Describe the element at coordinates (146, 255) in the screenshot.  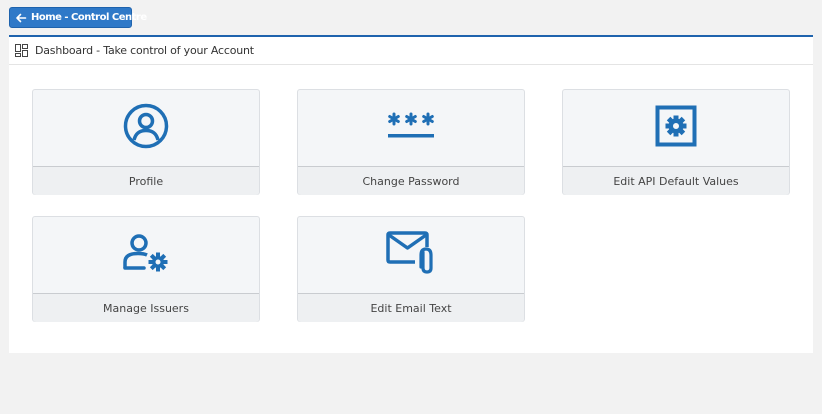
I see `user-gear-icon` at that location.